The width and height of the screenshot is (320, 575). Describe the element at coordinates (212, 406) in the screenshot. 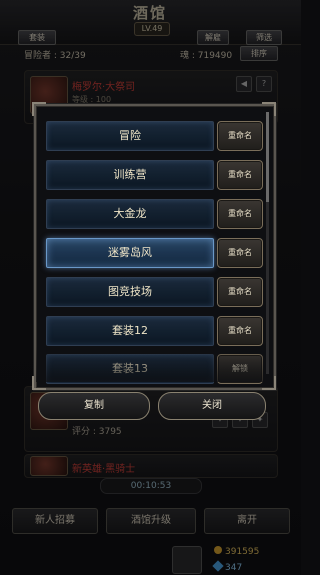

I see `close-button: 关闭` at that location.